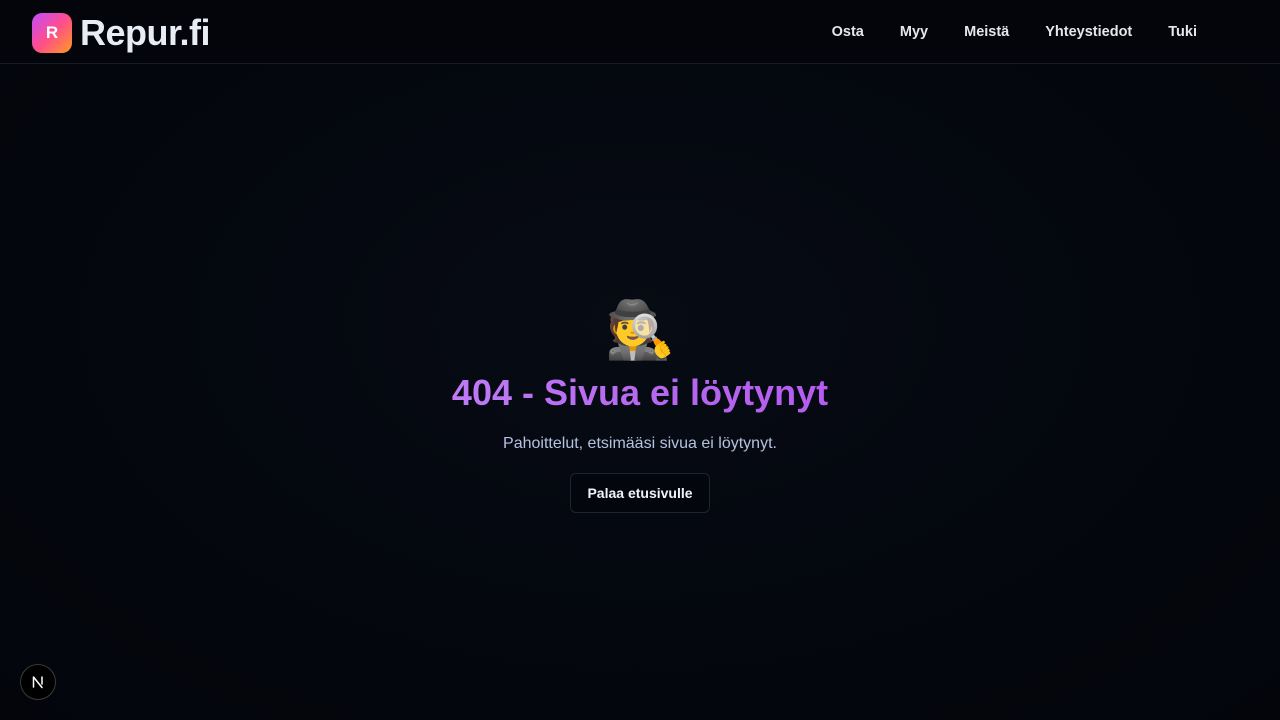 This screenshot has width=1280, height=720. I want to click on logo-icon: R, so click(52, 33).